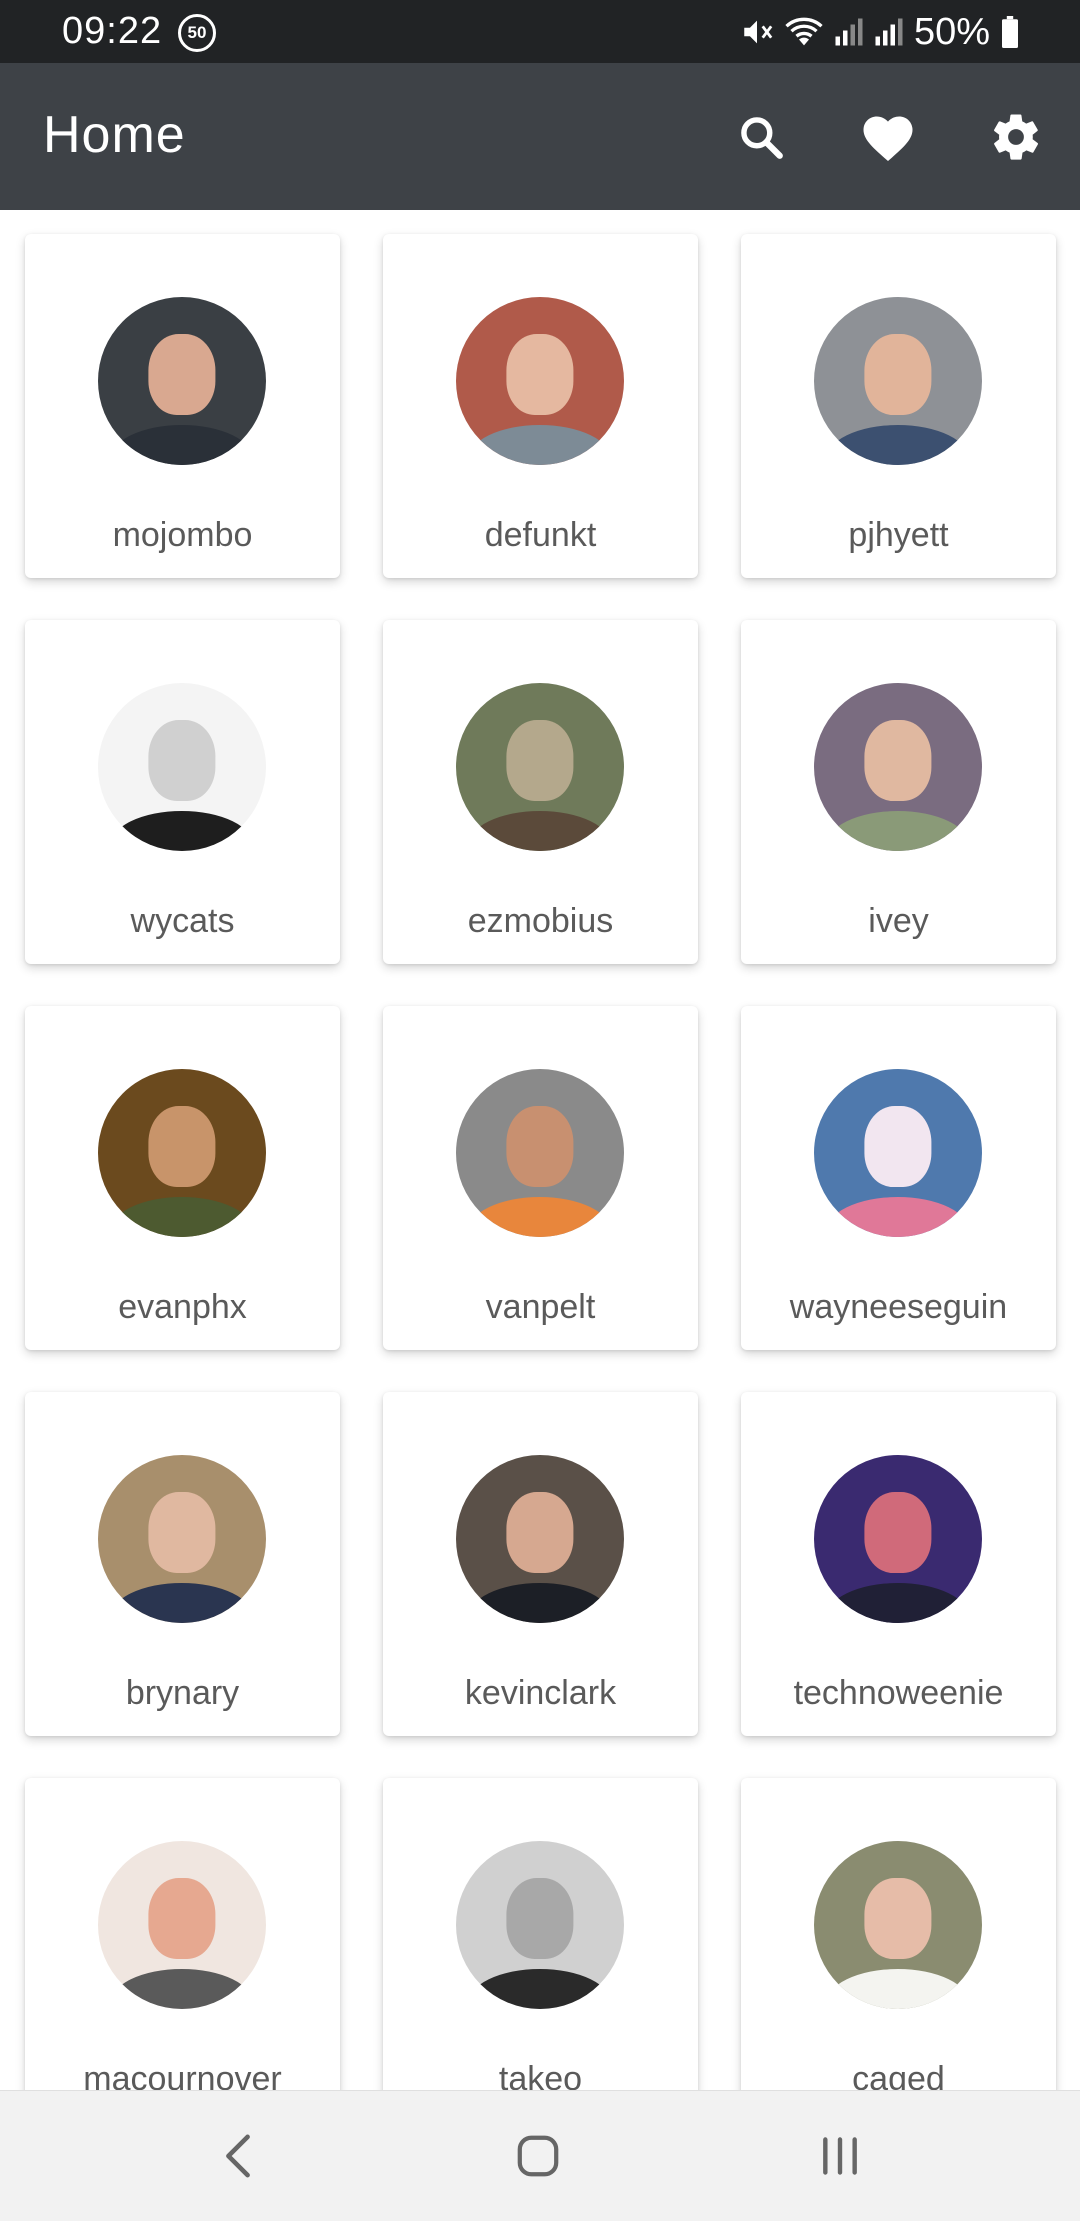 The width and height of the screenshot is (1080, 2221). What do you see at coordinates (540, 31) in the screenshot?
I see `status-bar: 09:22 50 50%` at bounding box center [540, 31].